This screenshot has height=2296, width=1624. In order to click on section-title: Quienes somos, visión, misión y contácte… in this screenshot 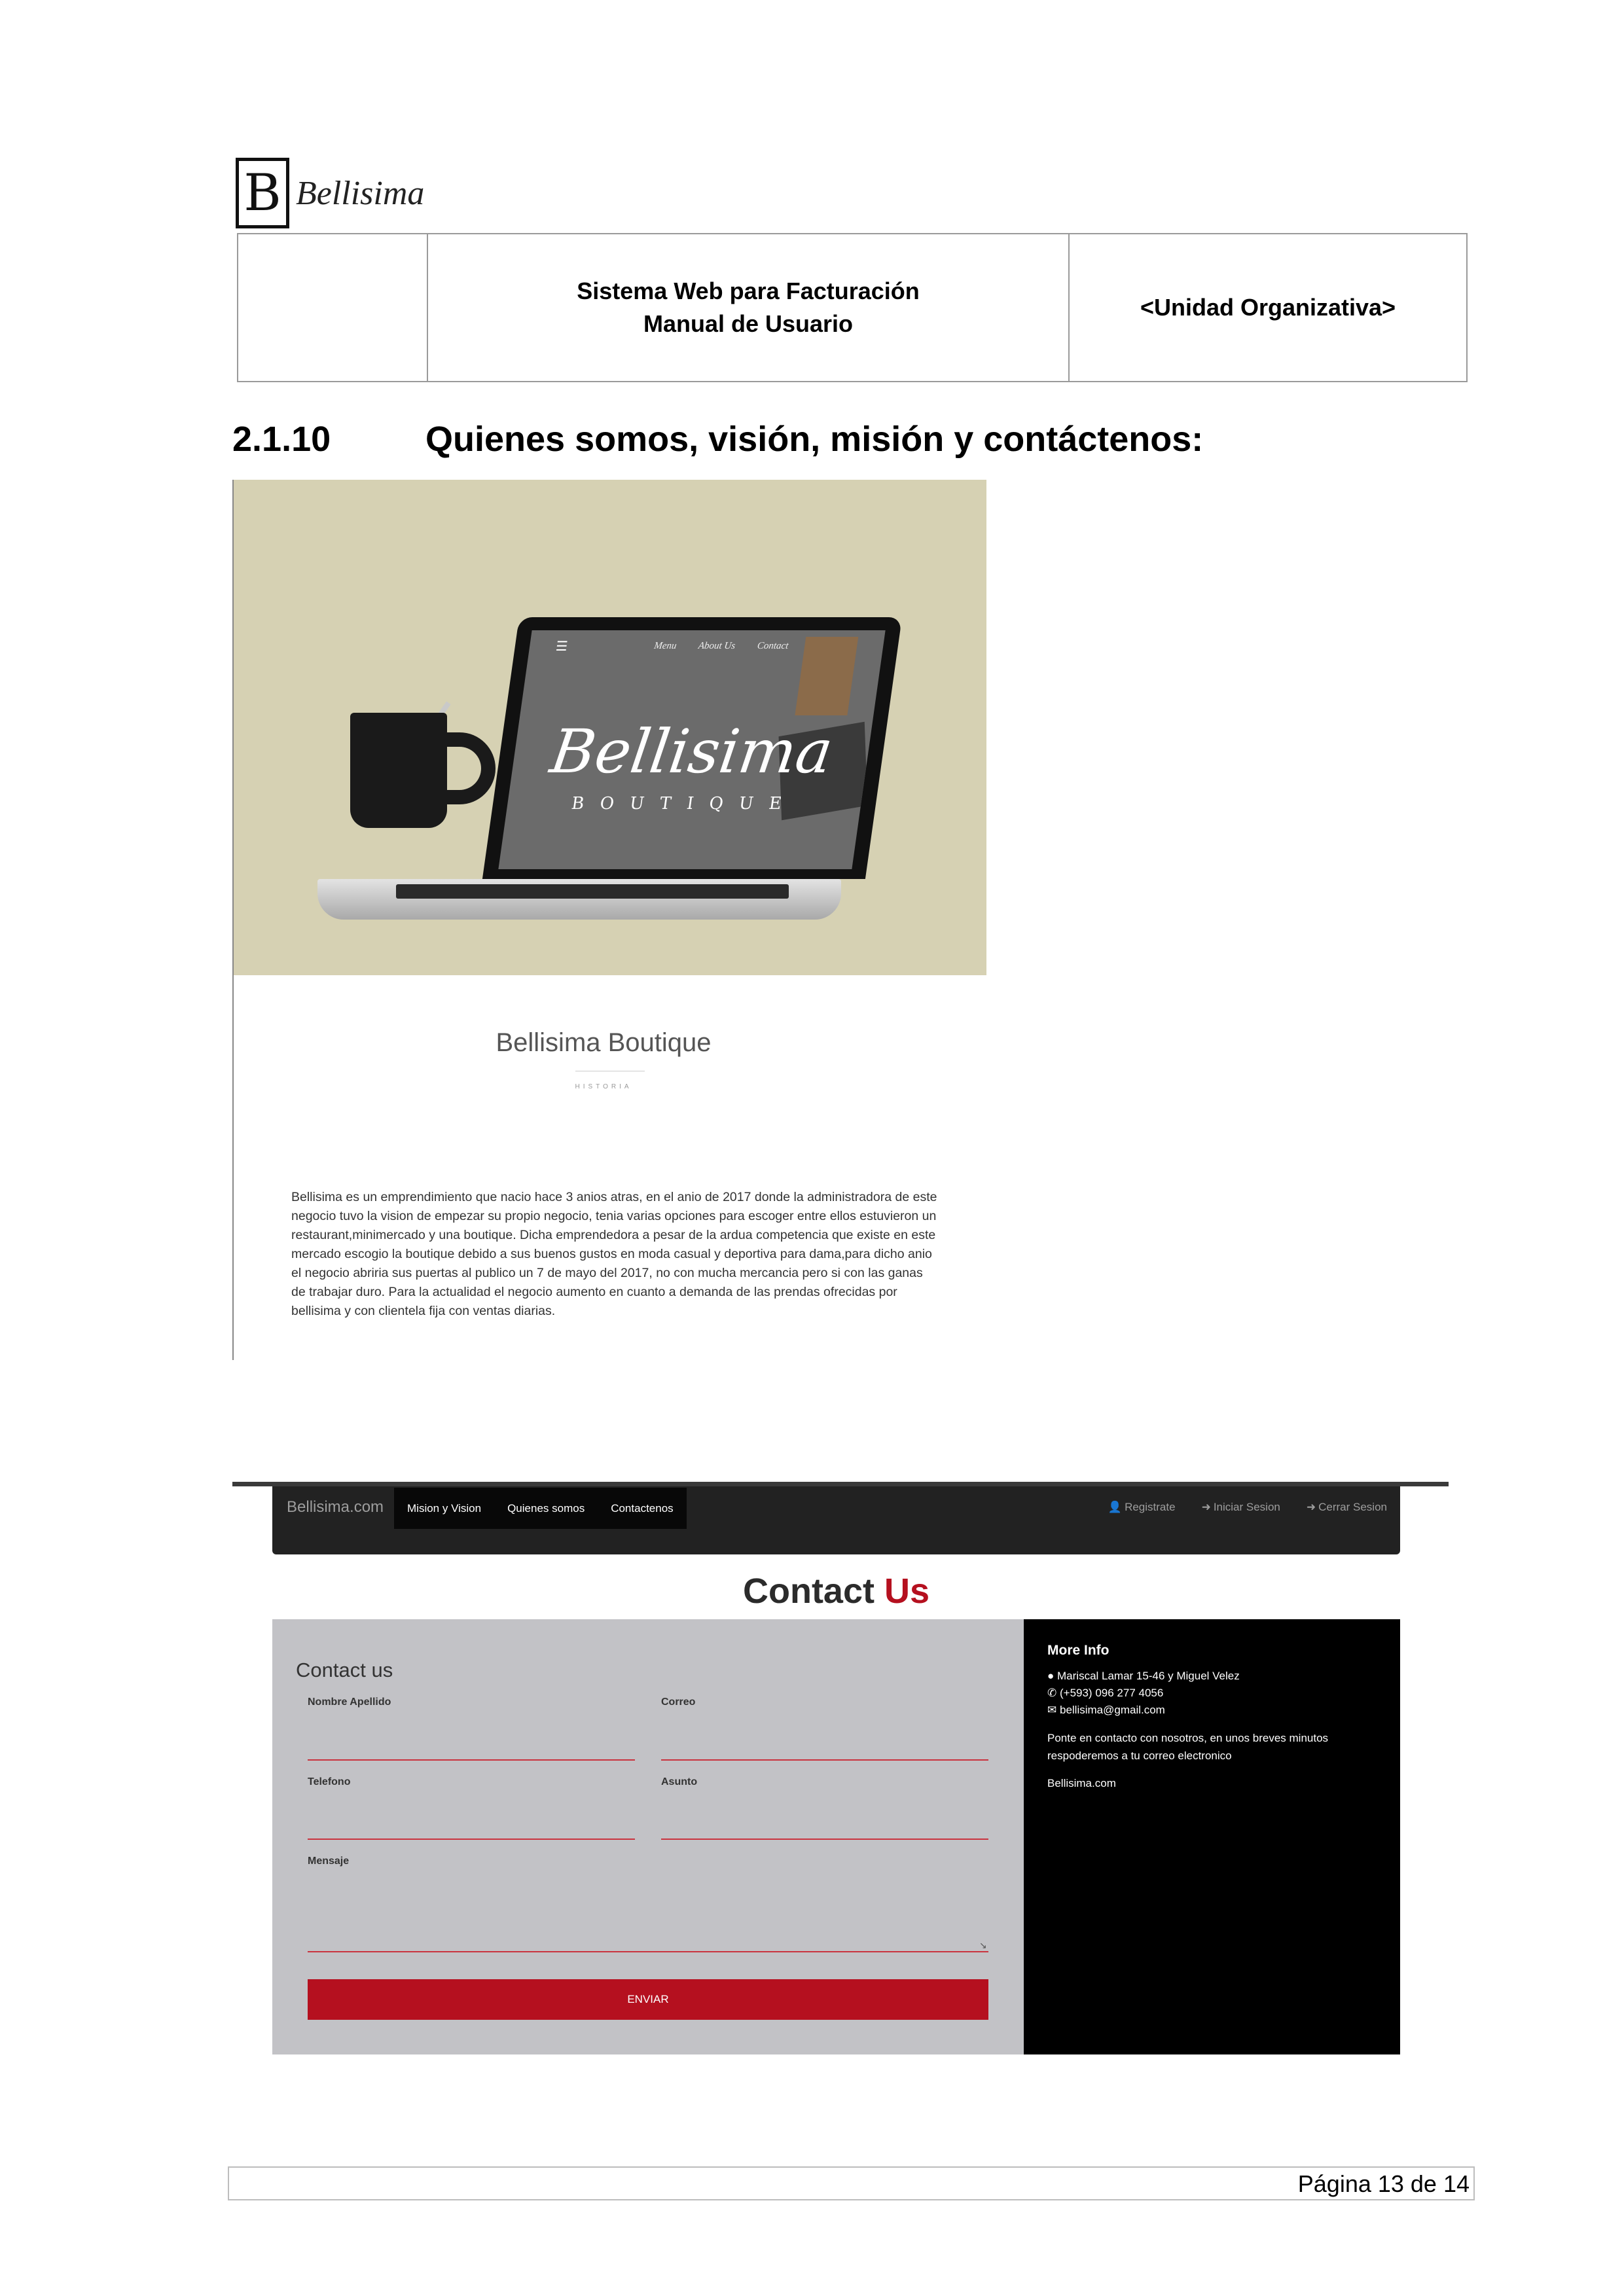, I will do `click(814, 439)`.